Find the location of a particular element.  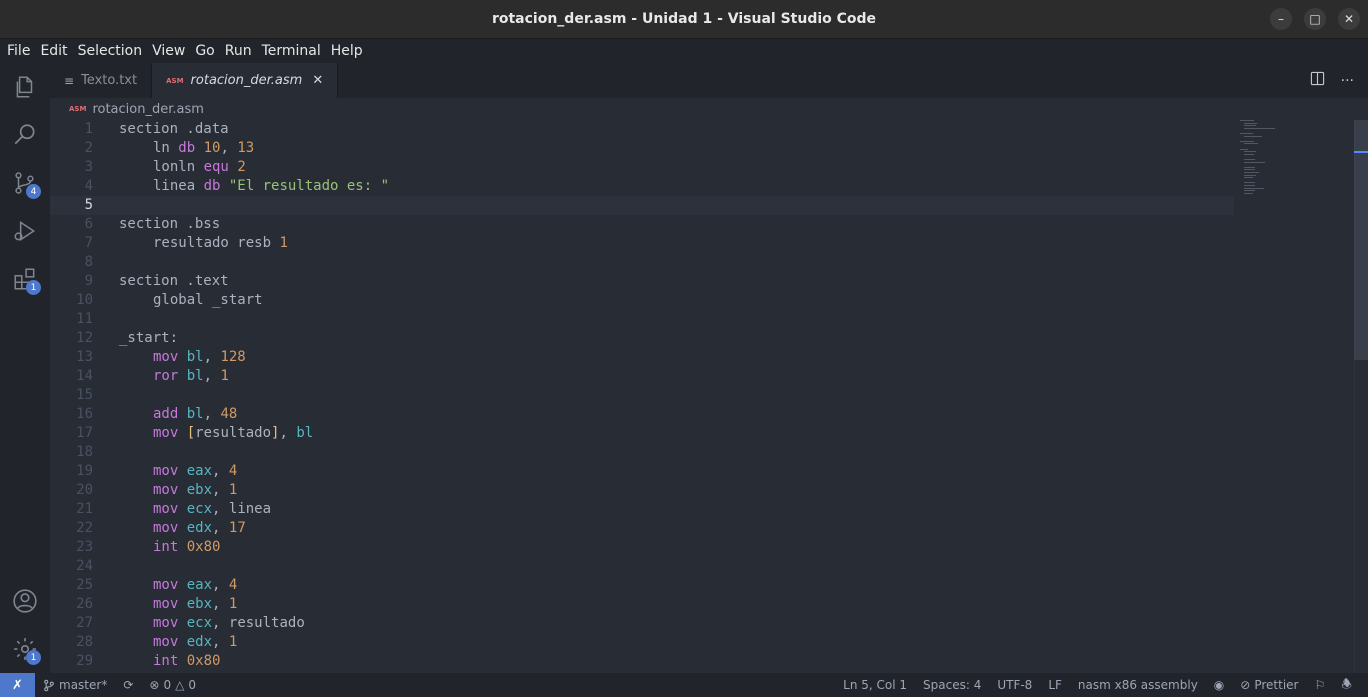

code-line: 25 mov eax, 4 is located at coordinates (642, 585).